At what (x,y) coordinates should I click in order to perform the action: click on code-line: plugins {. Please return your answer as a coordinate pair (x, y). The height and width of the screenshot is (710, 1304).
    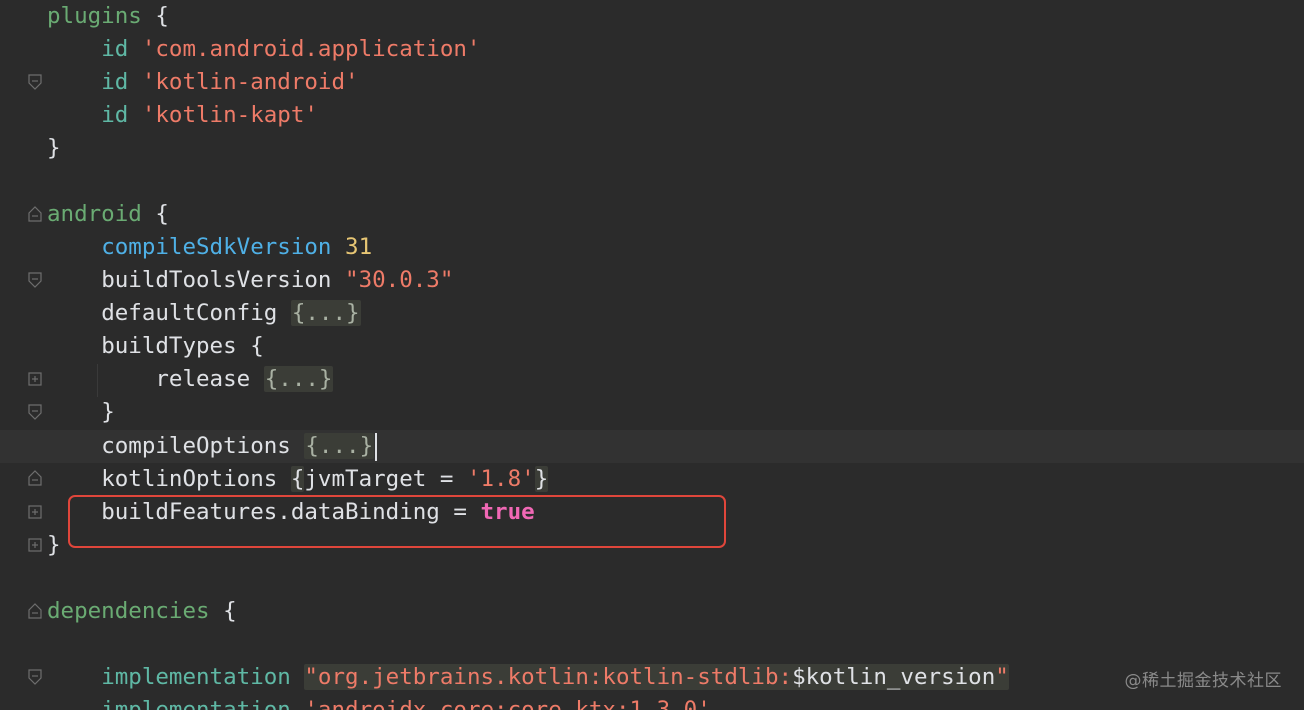
    Looking at the image, I should click on (652, 45).